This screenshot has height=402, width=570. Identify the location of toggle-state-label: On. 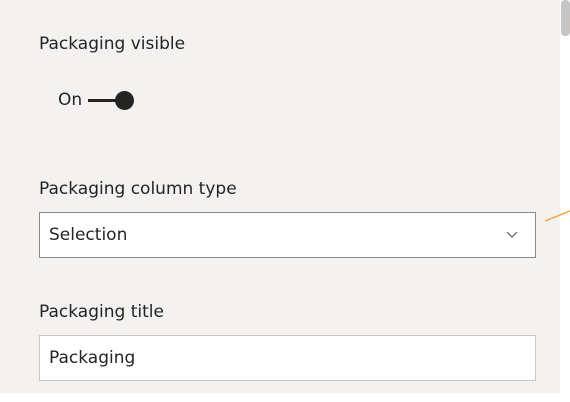
(70, 100).